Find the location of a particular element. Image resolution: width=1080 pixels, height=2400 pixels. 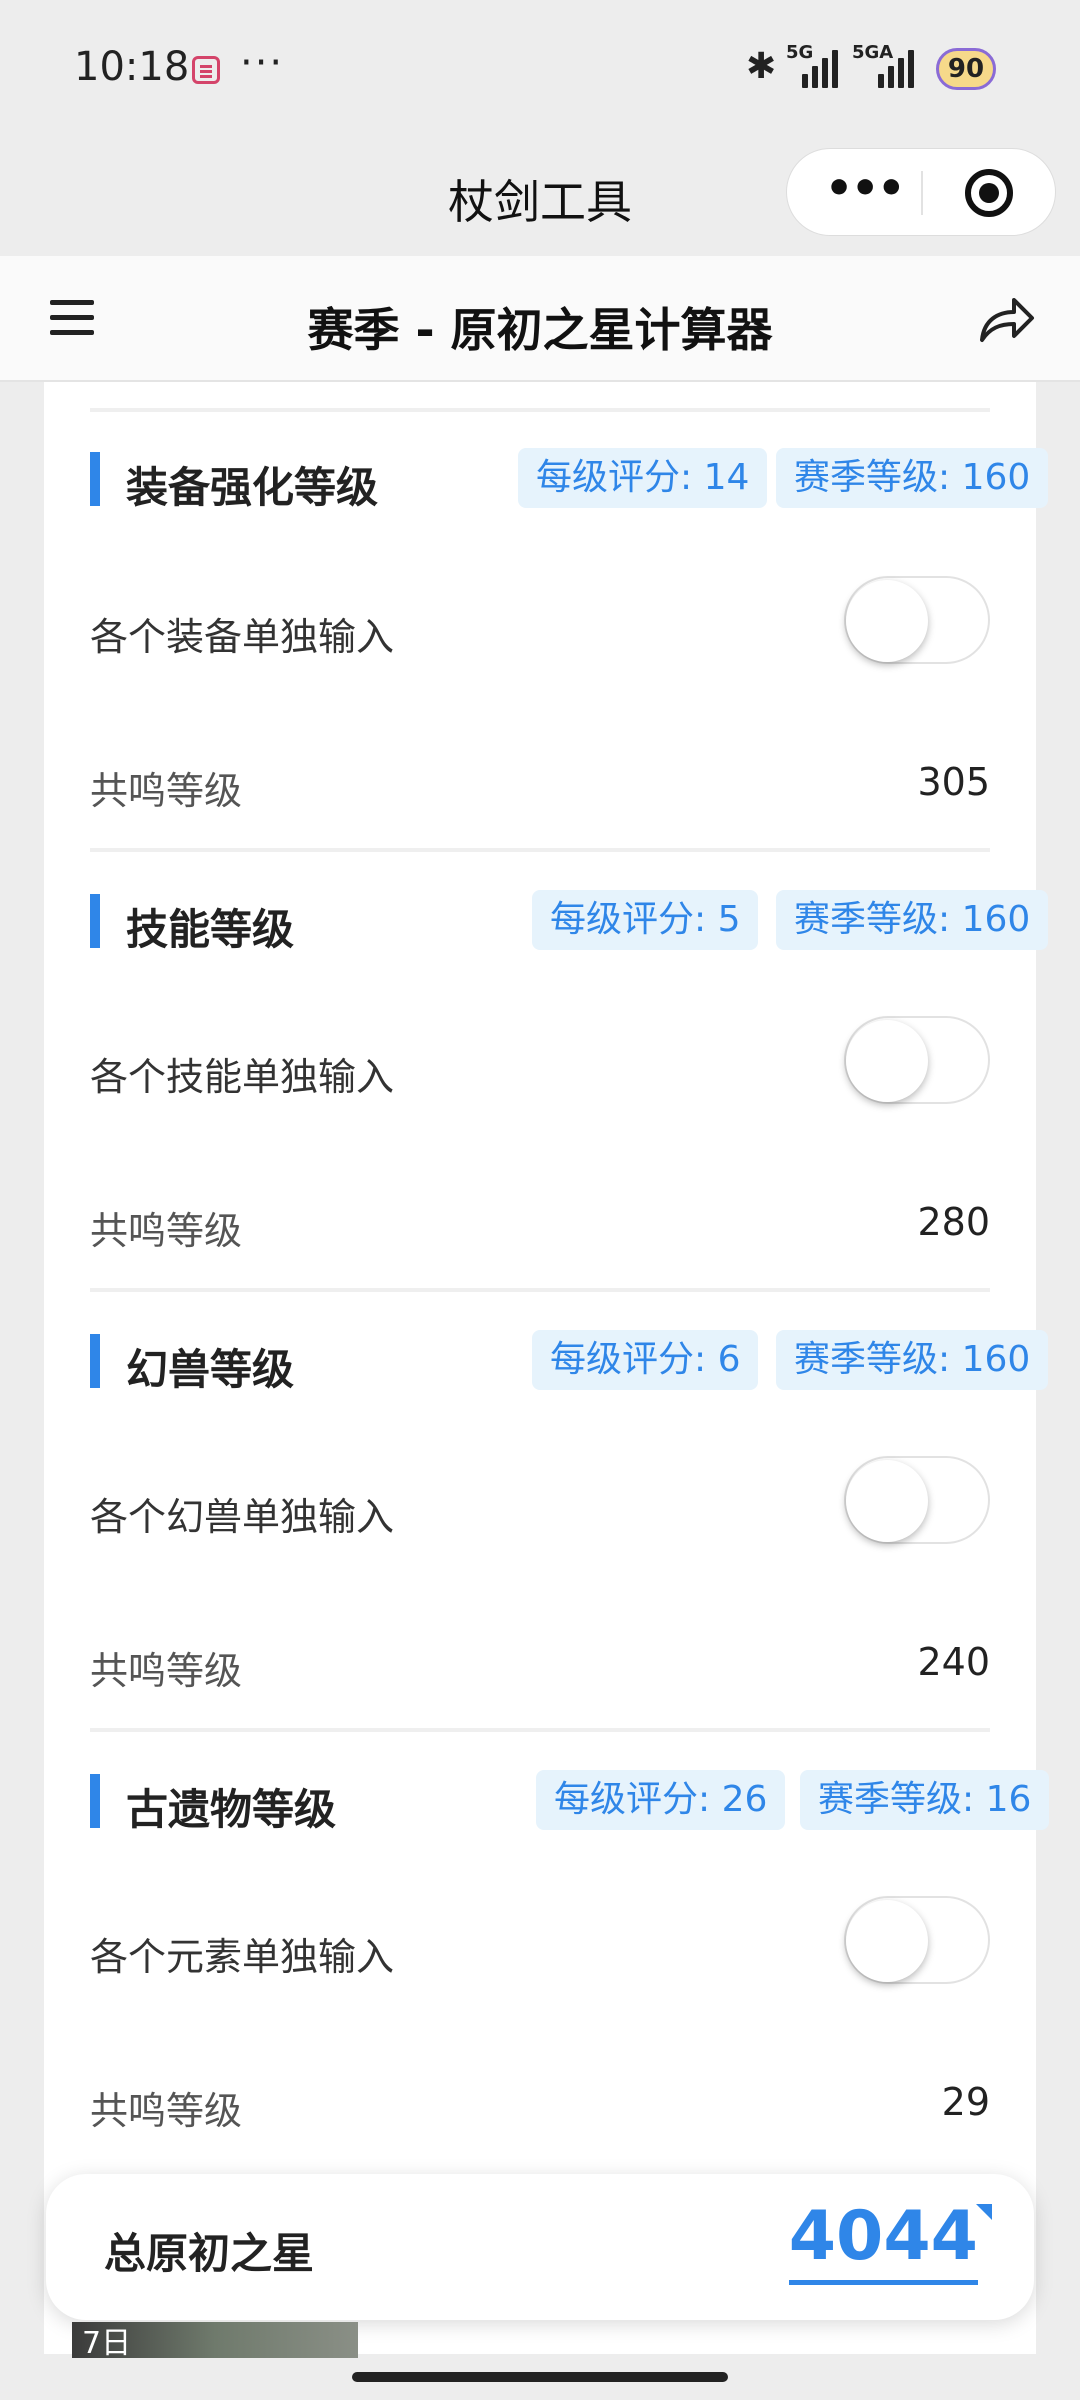

resonance-level-value: 29 is located at coordinates (966, 2102).